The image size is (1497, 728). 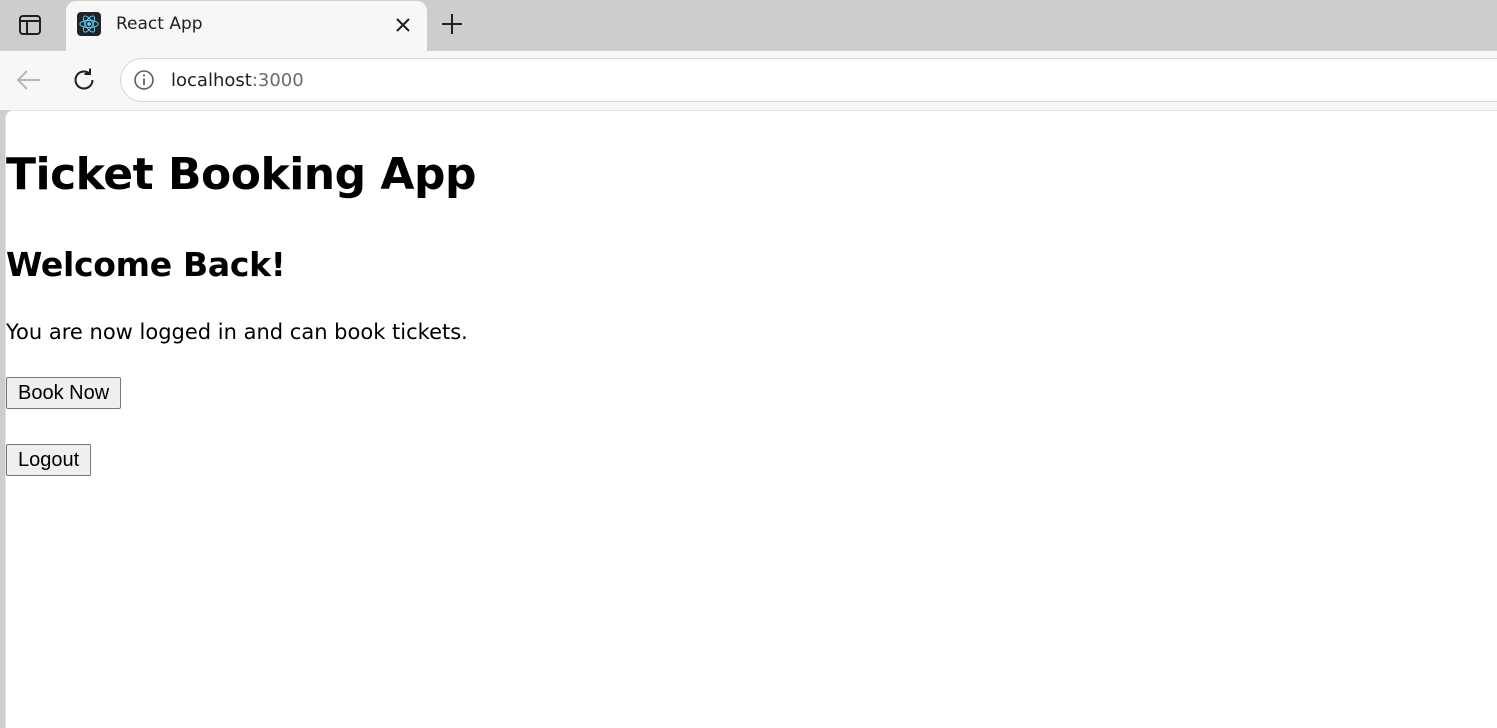 What do you see at coordinates (64, 393) in the screenshot?
I see `book-now-button: Book Now` at bounding box center [64, 393].